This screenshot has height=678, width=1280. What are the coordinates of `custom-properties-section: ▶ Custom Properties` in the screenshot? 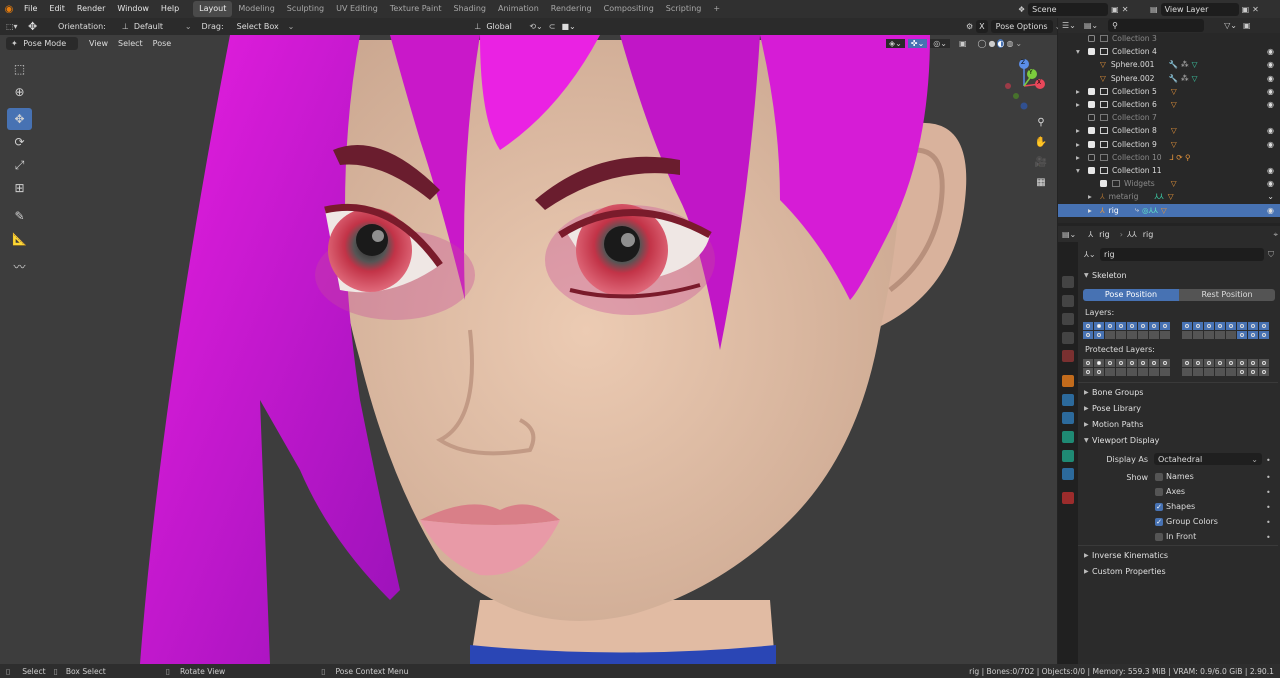 It's located at (1178, 571).